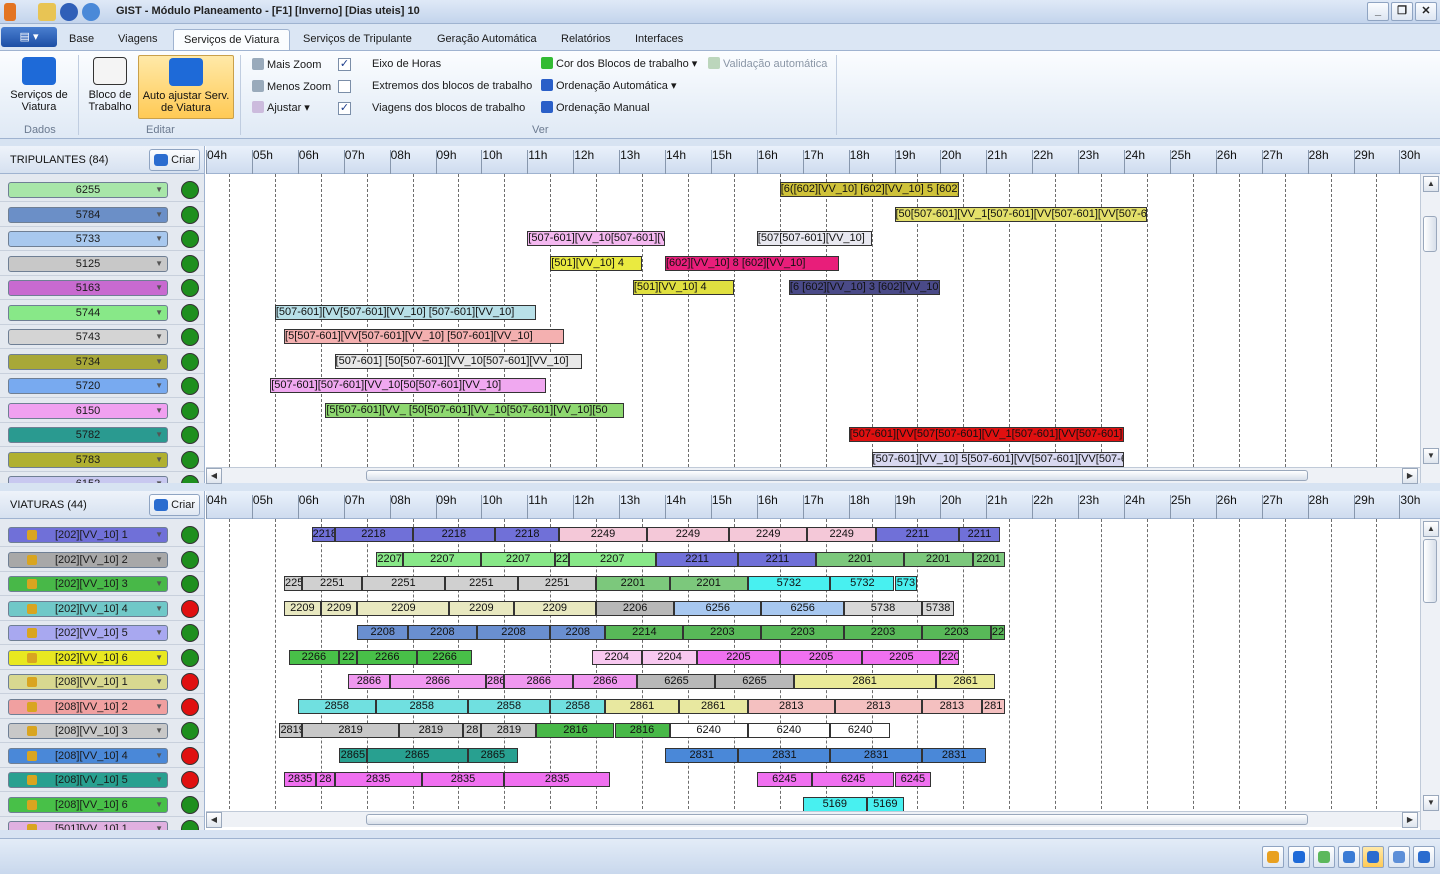 The image size is (1440, 874). I want to click on layout-split-icon, so click(1349, 857).